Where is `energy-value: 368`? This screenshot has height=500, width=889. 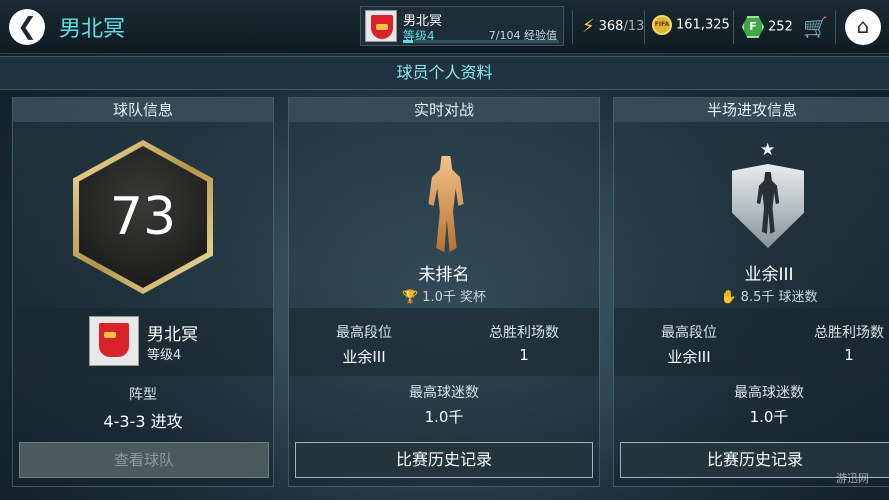
energy-value: 368 is located at coordinates (611, 26).